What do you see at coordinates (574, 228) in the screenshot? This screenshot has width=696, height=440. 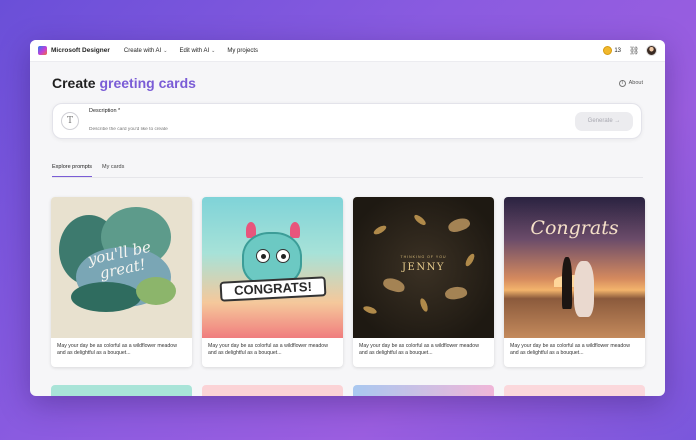 I see `card-art-text: Congrats` at bounding box center [574, 228].